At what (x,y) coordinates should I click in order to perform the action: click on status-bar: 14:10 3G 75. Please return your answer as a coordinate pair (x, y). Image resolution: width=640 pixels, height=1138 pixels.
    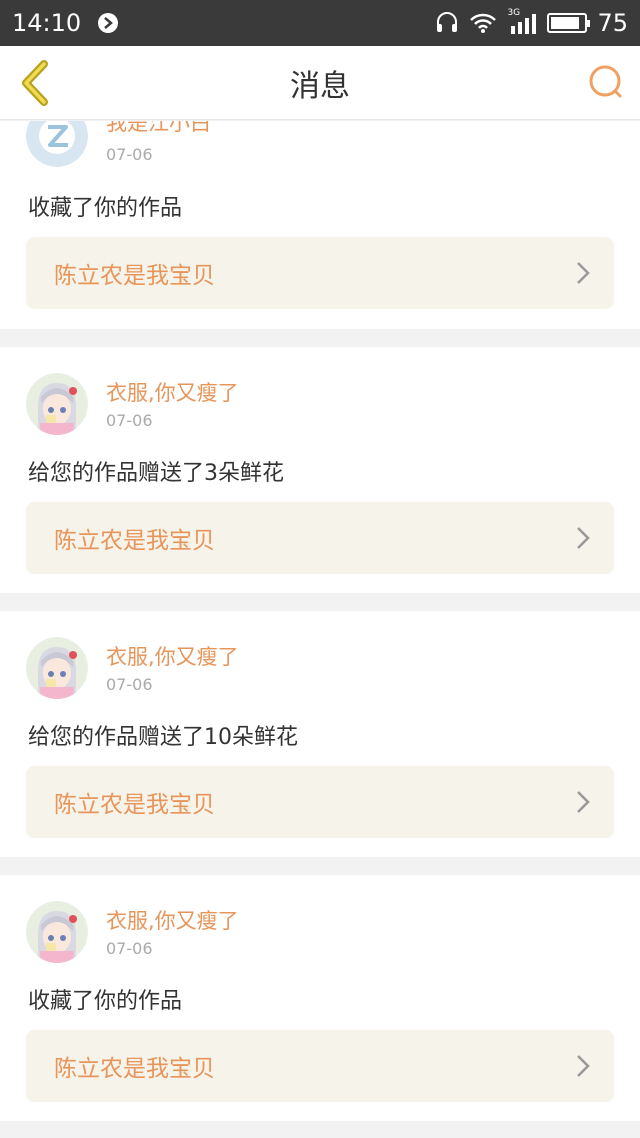
    Looking at the image, I should click on (320, 23).